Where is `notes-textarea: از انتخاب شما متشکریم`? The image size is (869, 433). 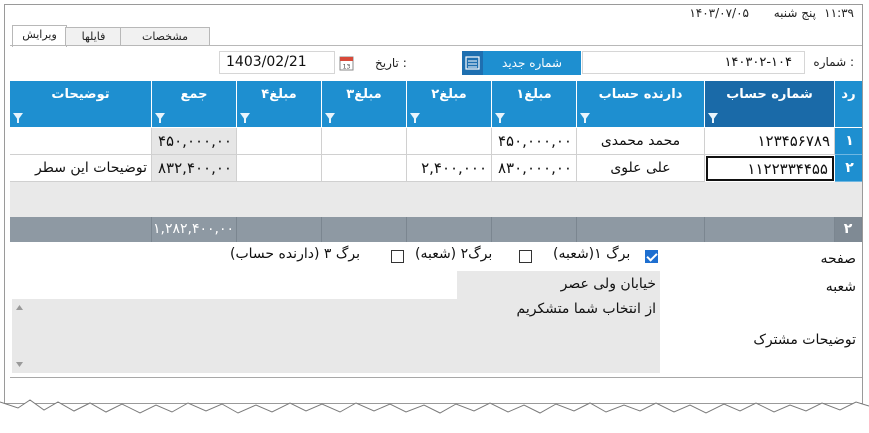
notes-textarea: از انتخاب شما متشکریم is located at coordinates (336, 336).